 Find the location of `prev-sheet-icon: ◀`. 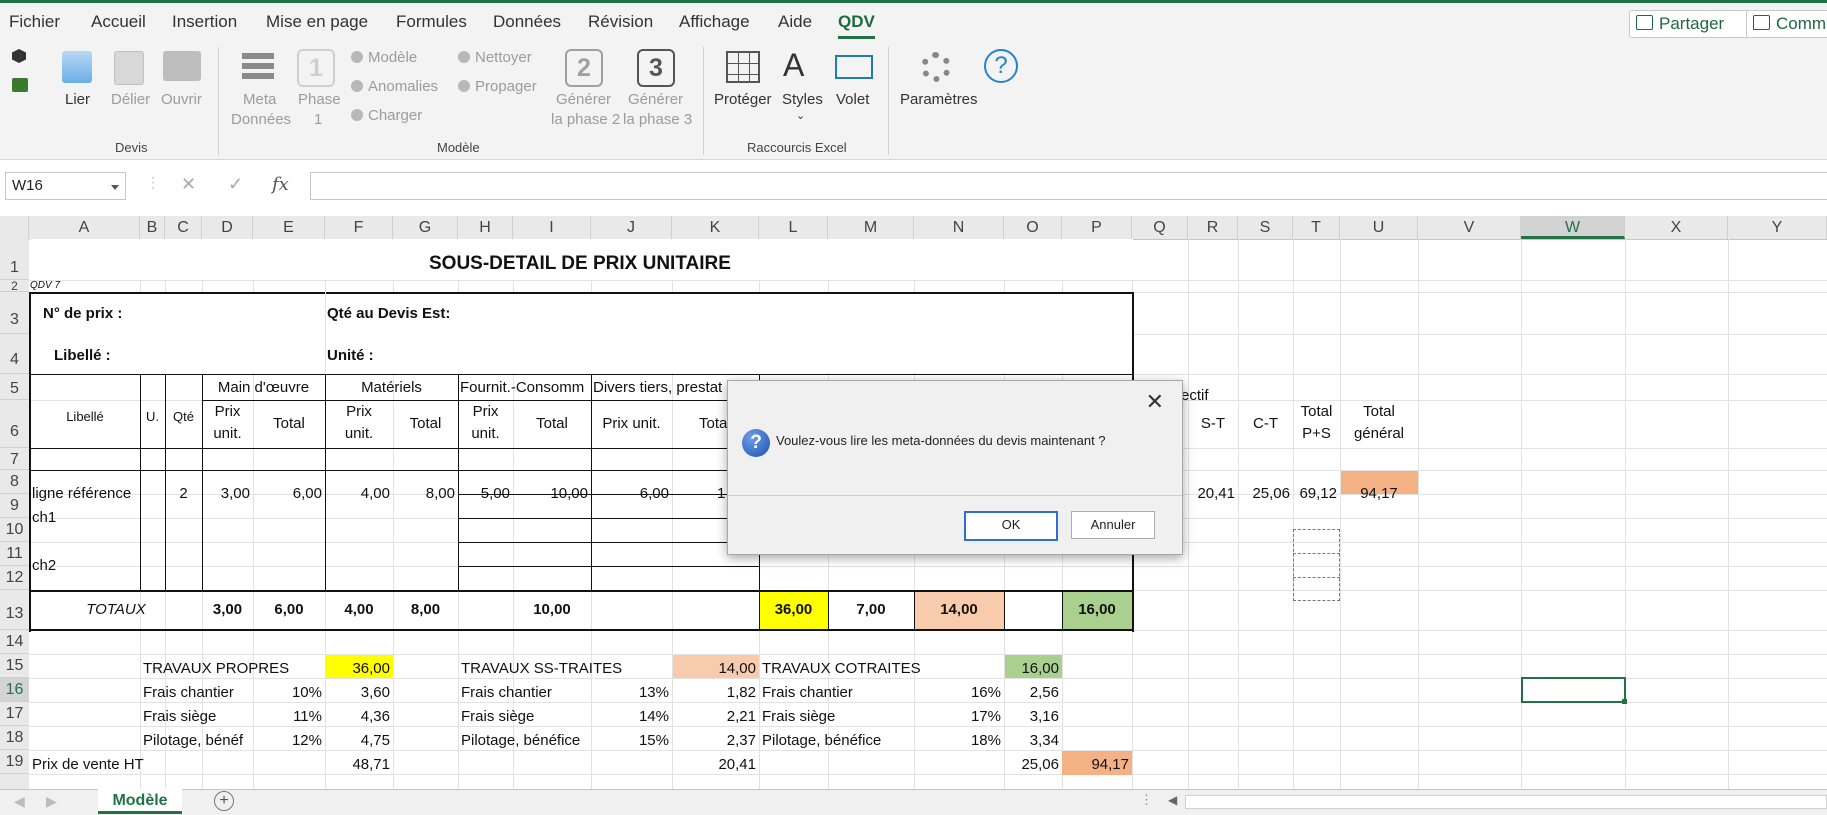

prev-sheet-icon: ◀ is located at coordinates (19, 801).